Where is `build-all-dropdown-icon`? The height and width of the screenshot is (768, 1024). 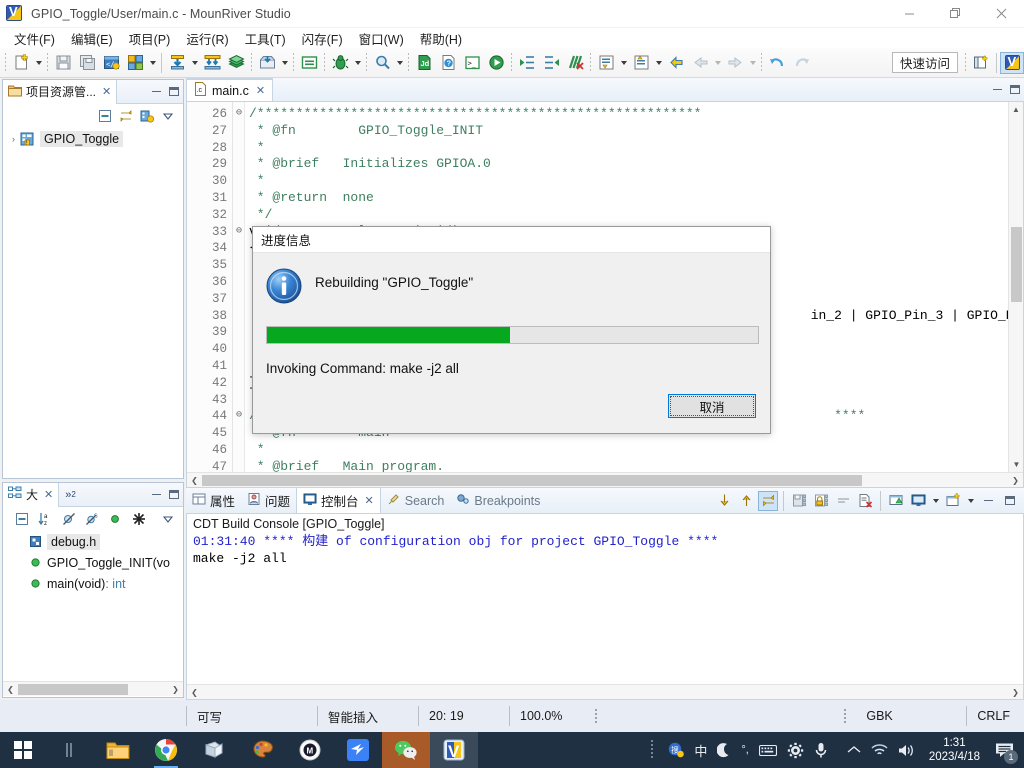 build-all-dropdown-icon is located at coordinates (152, 63).